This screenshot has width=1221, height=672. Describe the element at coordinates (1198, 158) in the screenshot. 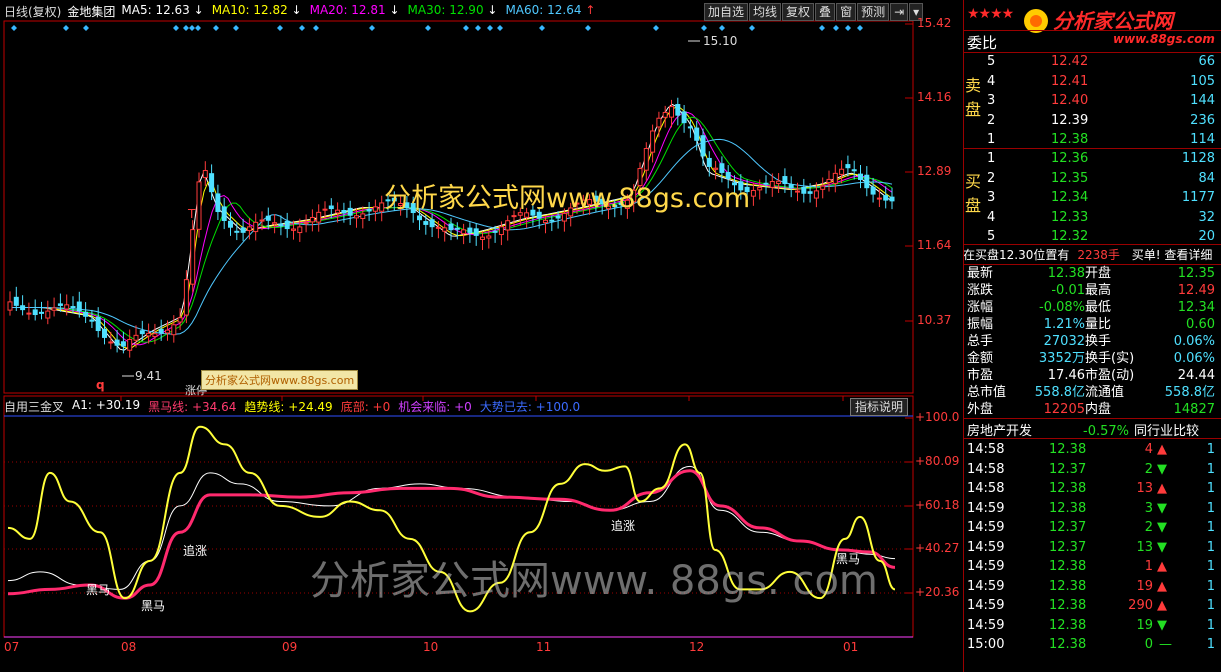

I see `order-volume: 1128` at that location.